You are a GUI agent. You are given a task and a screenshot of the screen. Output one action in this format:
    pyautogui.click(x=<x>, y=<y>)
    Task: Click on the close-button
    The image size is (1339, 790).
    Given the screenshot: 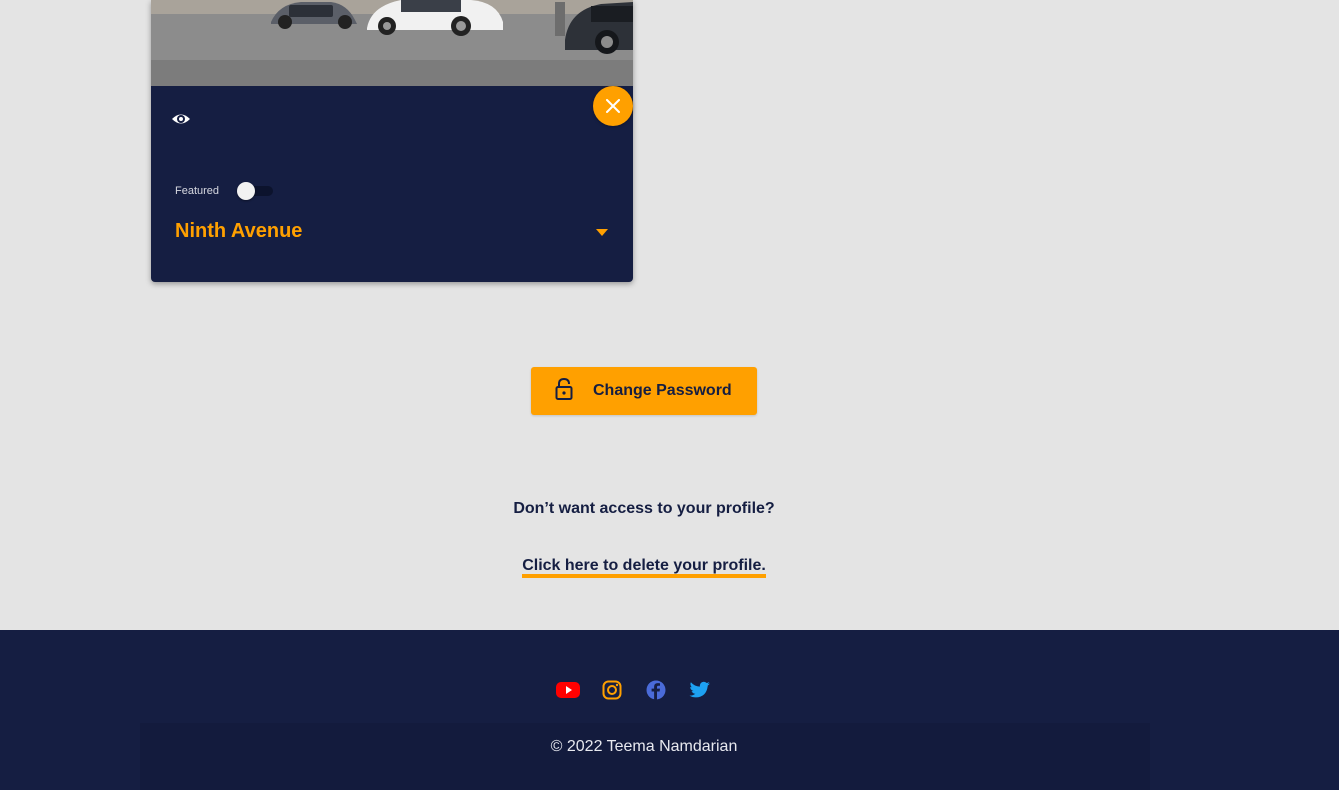 What is the action you would take?
    pyautogui.click(x=613, y=106)
    